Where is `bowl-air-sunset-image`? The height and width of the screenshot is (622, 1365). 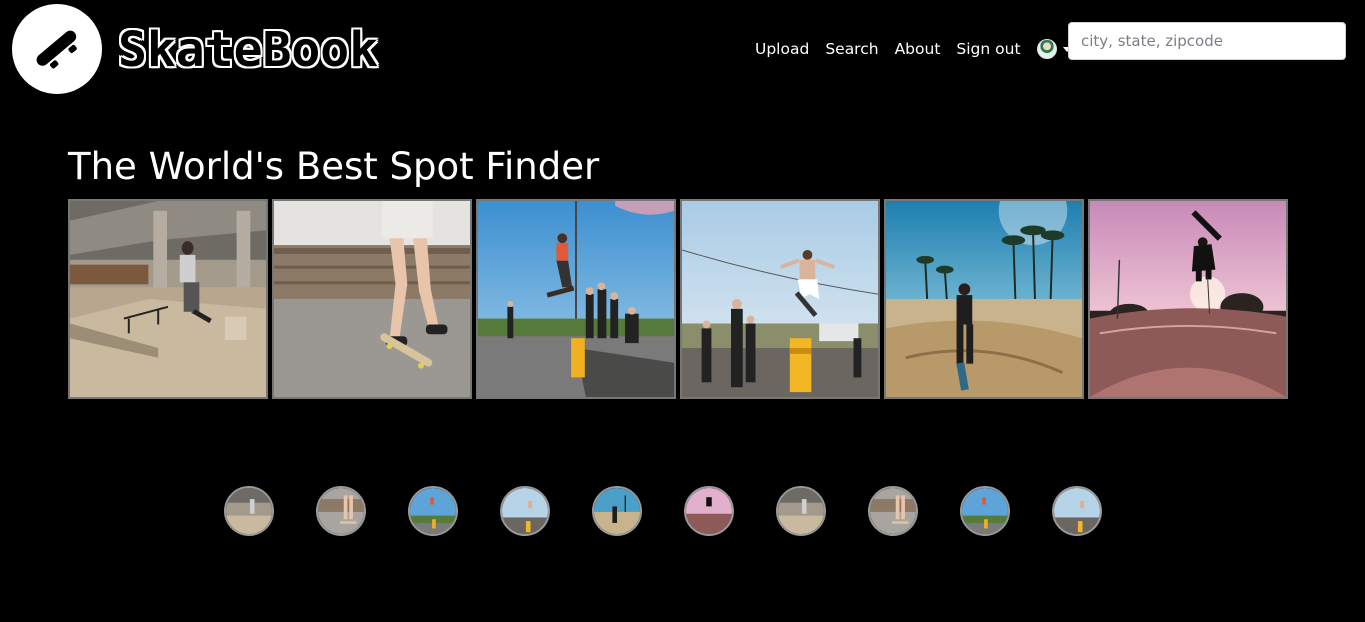 bowl-air-sunset-image is located at coordinates (1188, 299).